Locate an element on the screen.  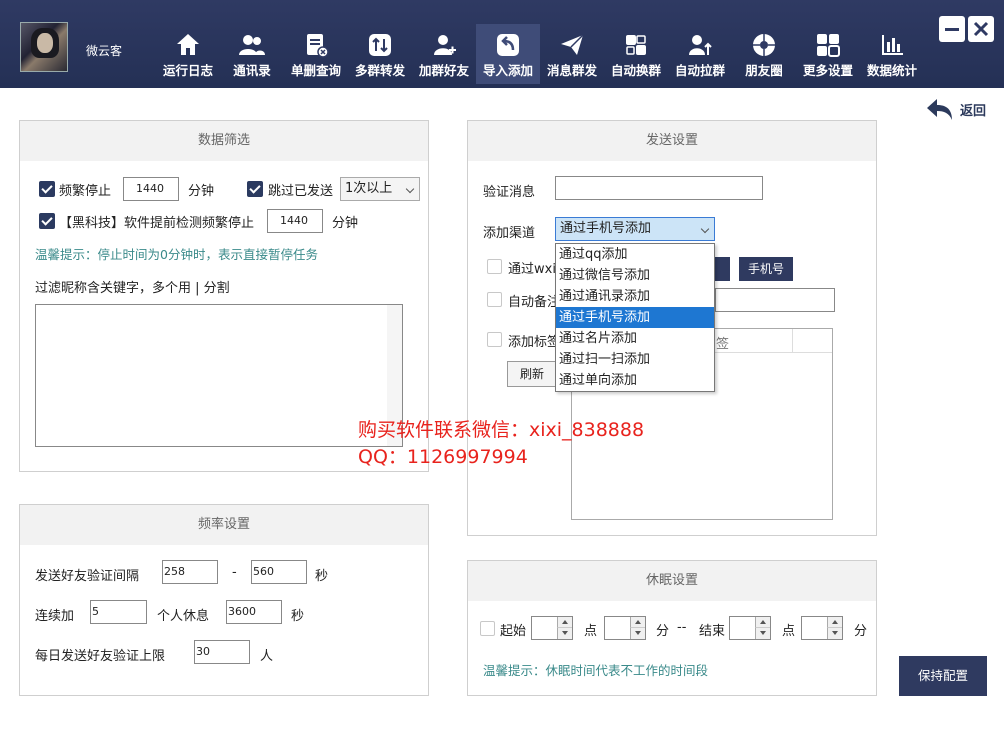
keyword-label: 过滤昵称含关键字，多个用 | 分割 is located at coordinates (132, 288).